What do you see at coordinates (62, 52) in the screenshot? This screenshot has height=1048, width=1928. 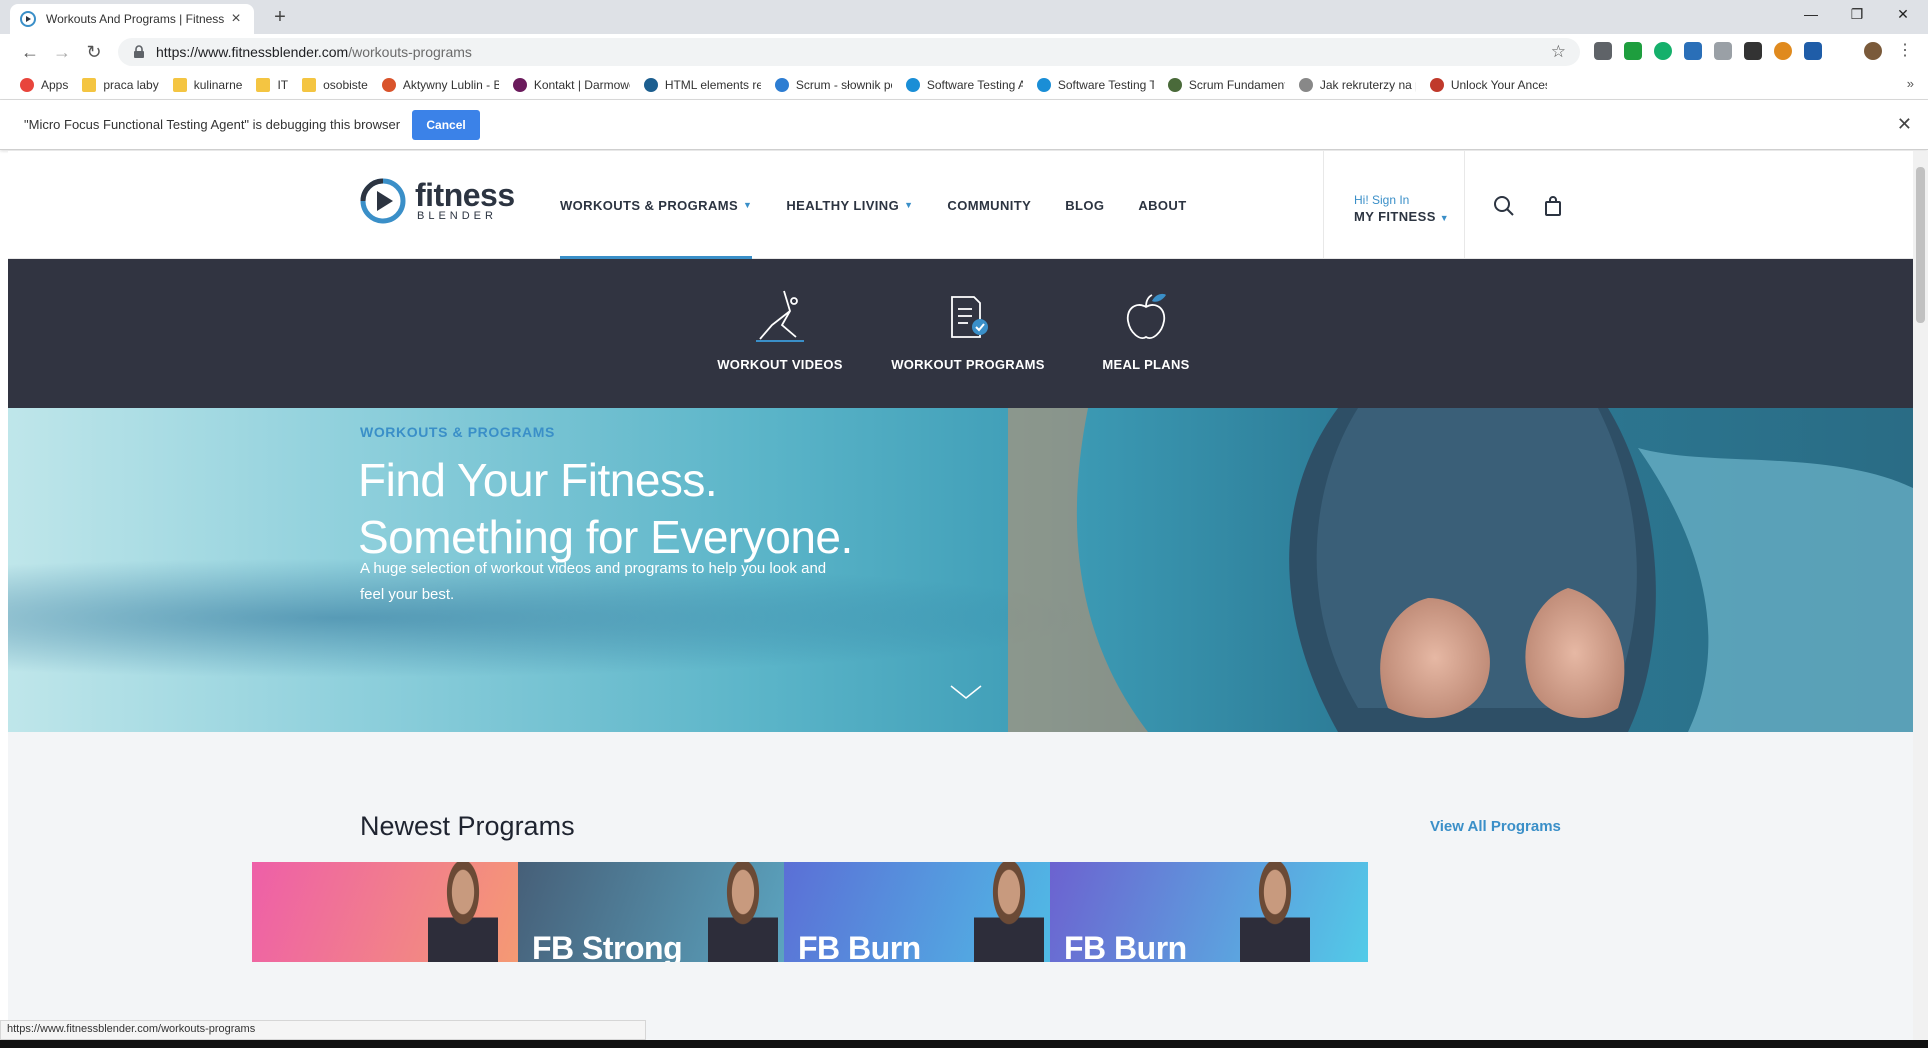 I see `forward-icon: →` at bounding box center [62, 52].